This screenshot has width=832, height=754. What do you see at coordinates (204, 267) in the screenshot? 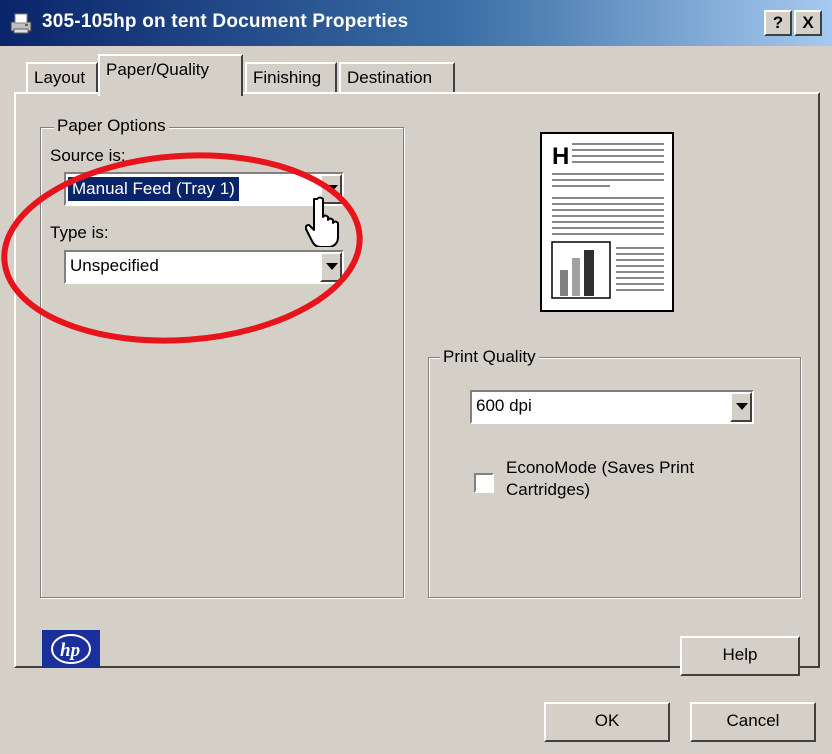
I see `type-select: Unspecified` at bounding box center [204, 267].